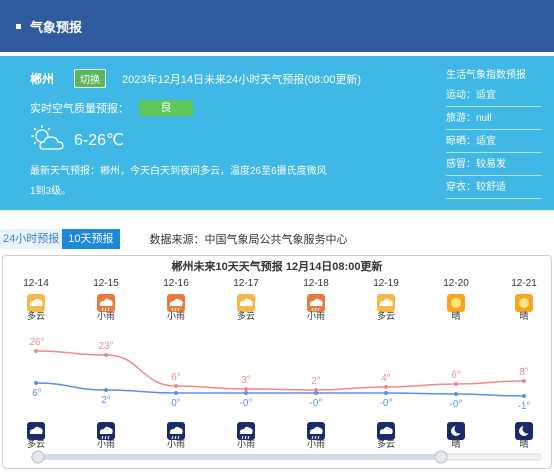  Describe the element at coordinates (491, 457) in the screenshot. I see `timeline-scrollbar-track` at that location.